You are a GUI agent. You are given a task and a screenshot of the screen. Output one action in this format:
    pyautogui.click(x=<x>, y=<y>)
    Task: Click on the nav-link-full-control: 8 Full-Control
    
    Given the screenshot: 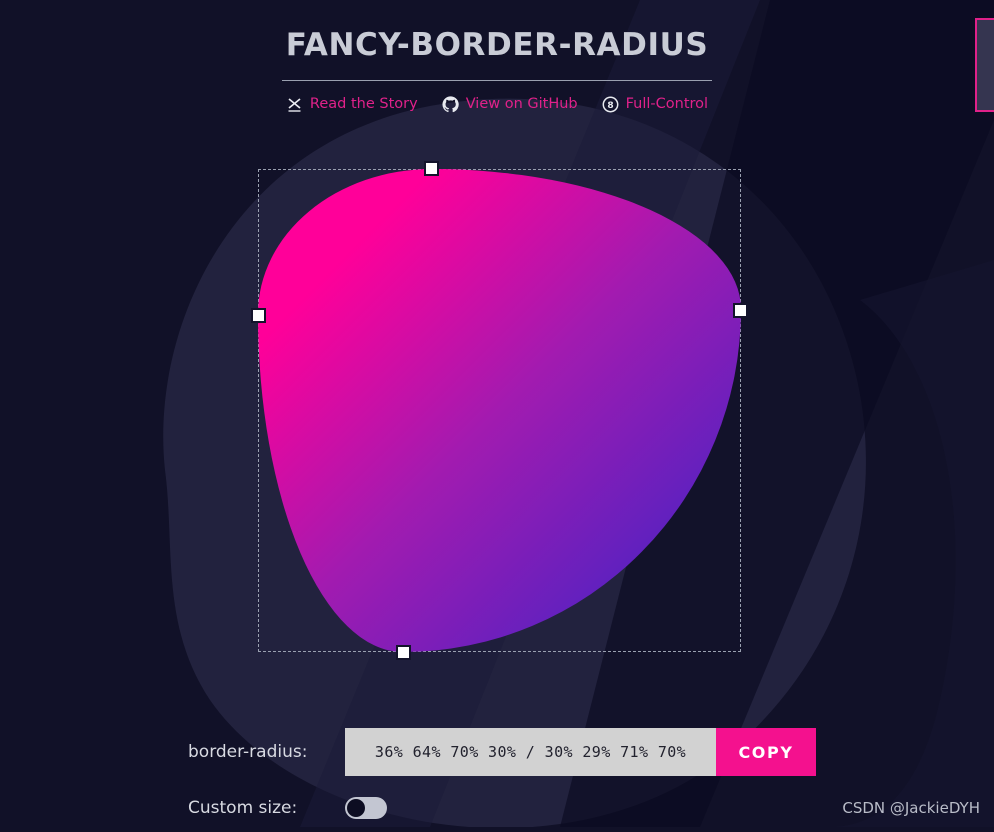 What is the action you would take?
    pyautogui.click(x=655, y=104)
    